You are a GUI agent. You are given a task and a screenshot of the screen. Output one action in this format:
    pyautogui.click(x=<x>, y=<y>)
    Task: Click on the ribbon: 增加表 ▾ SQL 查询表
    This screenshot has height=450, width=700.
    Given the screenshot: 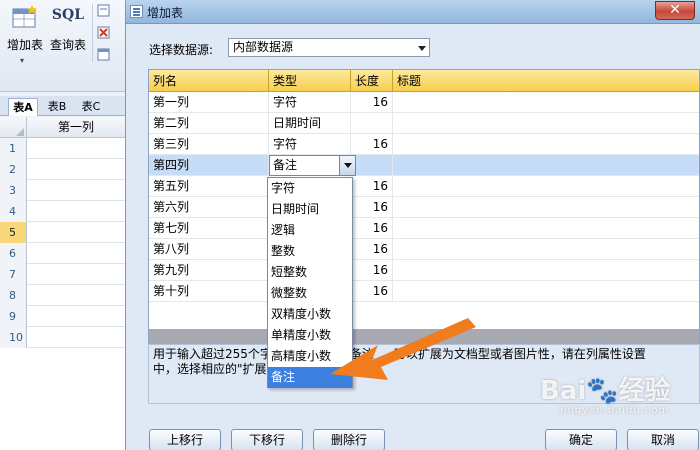 What is the action you would take?
    pyautogui.click(x=62, y=46)
    